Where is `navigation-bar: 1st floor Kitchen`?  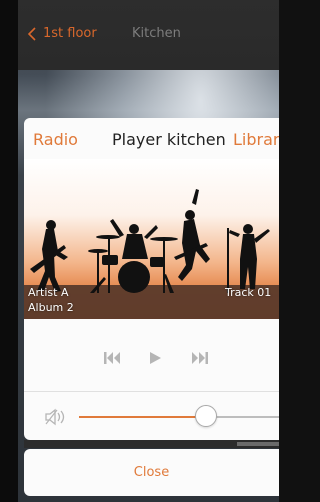
navigation-bar: 1st floor Kitchen is located at coordinates (148, 35).